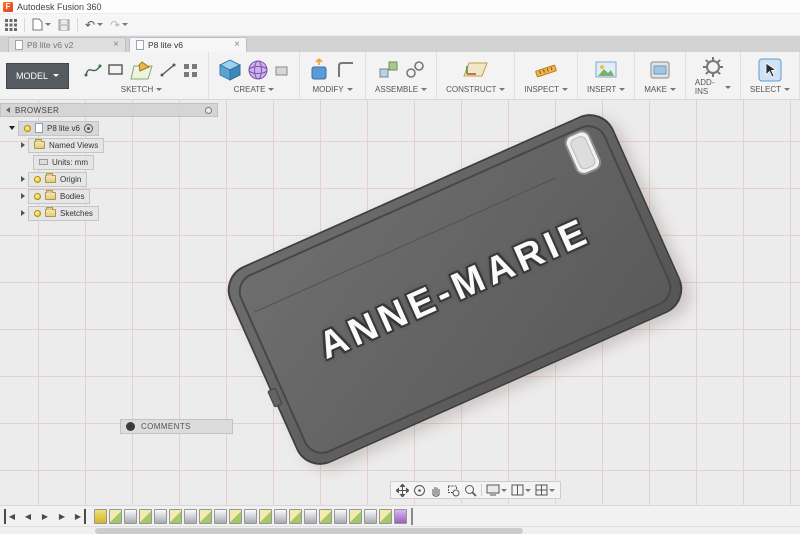  What do you see at coordinates (45, 516) in the screenshot?
I see `timeline-play-button: ▶` at bounding box center [45, 516].